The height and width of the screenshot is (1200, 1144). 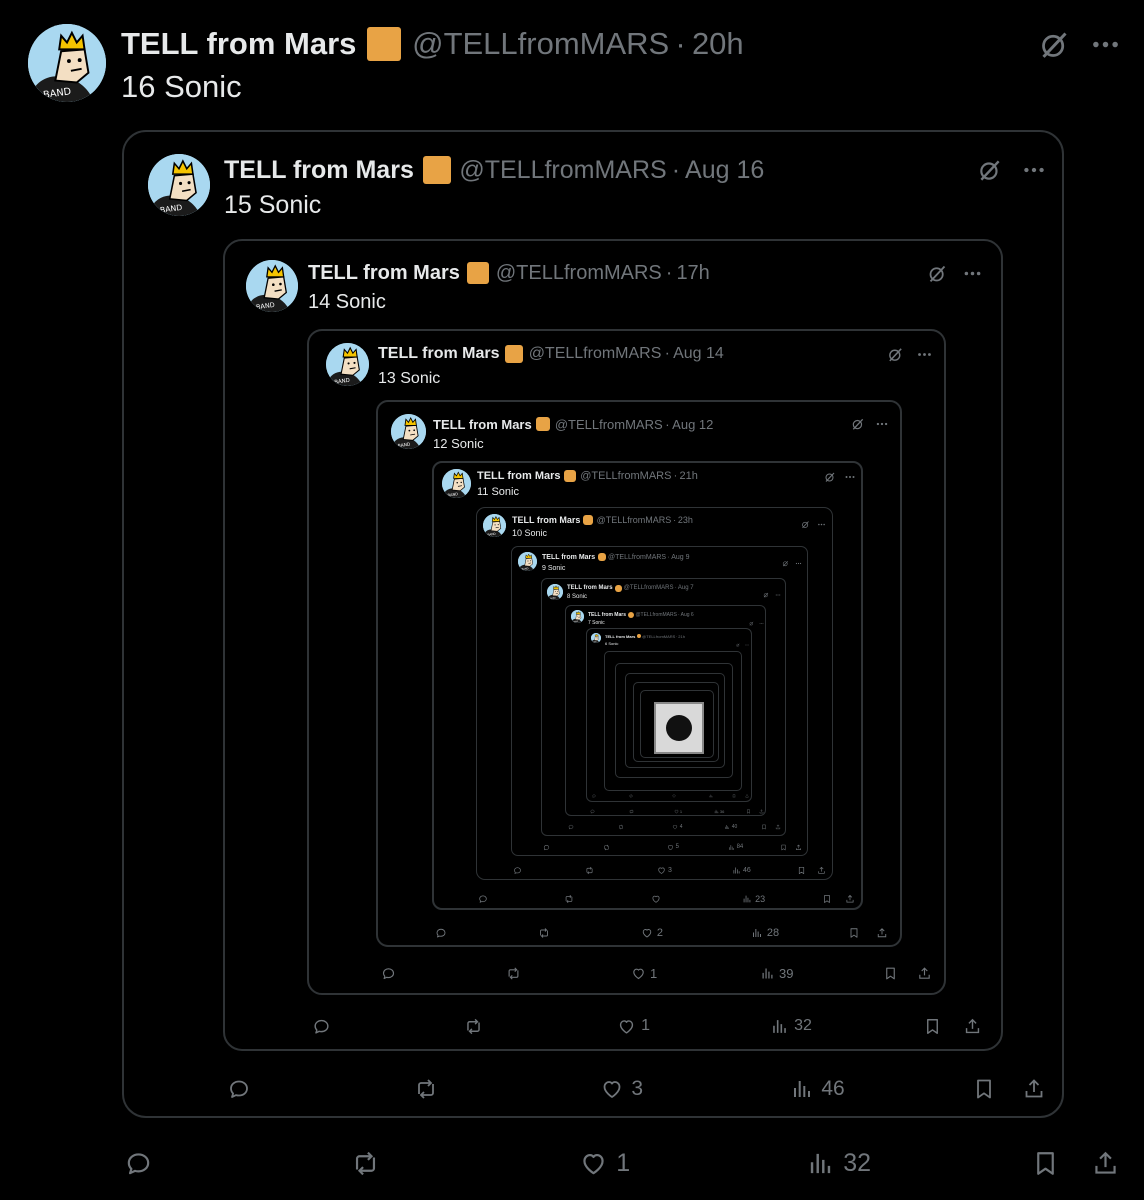 What do you see at coordinates (791, 1026) in the screenshot?
I see `views-button: 32` at bounding box center [791, 1026].